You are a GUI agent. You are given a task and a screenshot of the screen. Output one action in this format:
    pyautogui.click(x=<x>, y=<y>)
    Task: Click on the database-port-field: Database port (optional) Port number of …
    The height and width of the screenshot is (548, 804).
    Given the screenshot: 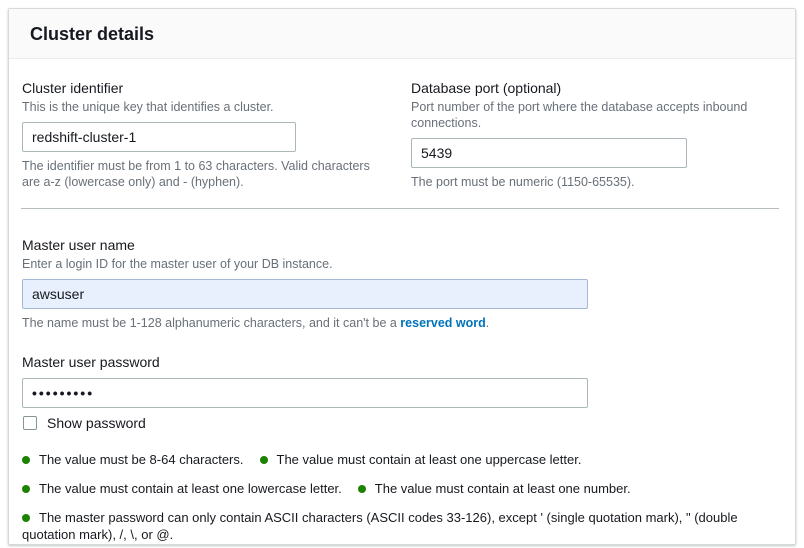 What is the action you would take?
    pyautogui.click(x=593, y=134)
    